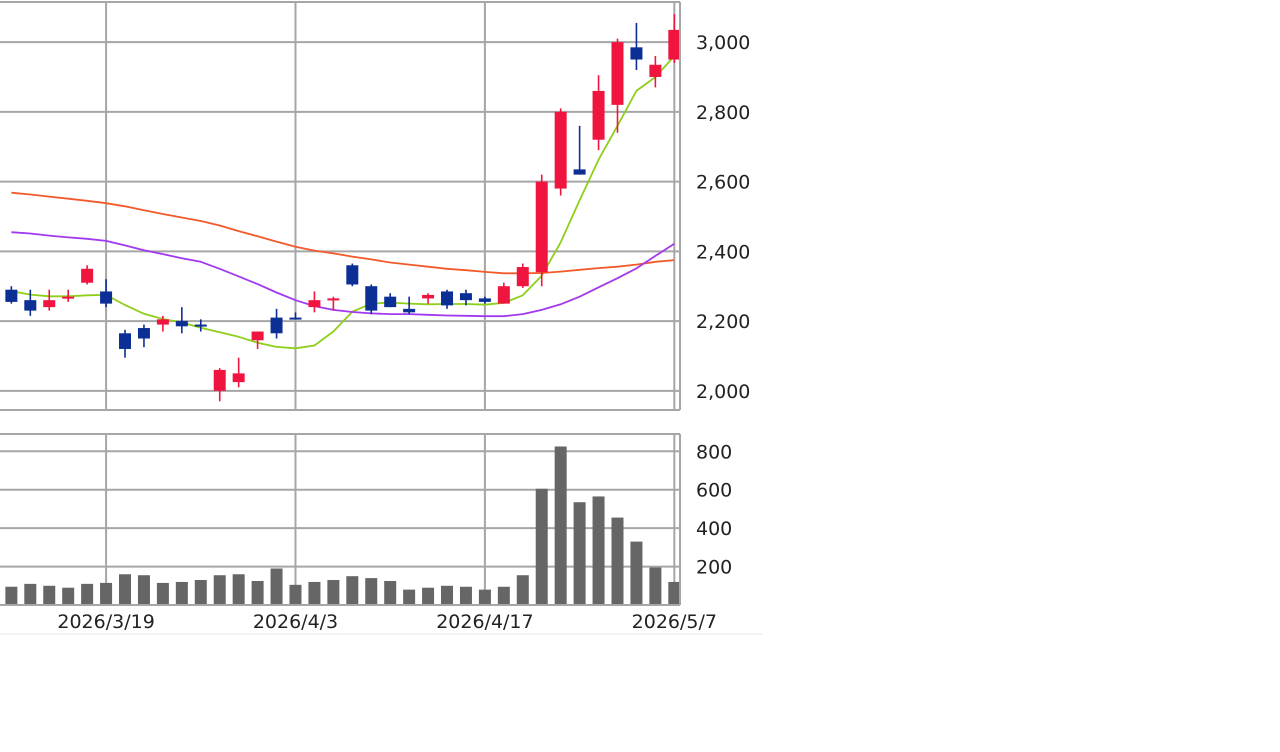  What do you see at coordinates (723, 252) in the screenshot?
I see `price-tick-label: 2,400` at bounding box center [723, 252].